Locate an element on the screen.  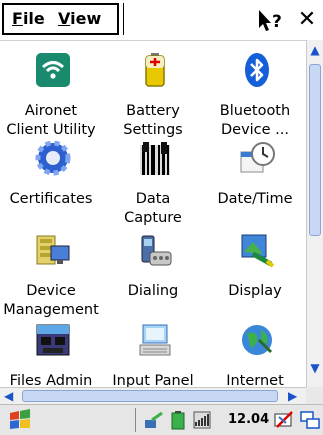
item-label: Date/Time is located at coordinates (255, 199).